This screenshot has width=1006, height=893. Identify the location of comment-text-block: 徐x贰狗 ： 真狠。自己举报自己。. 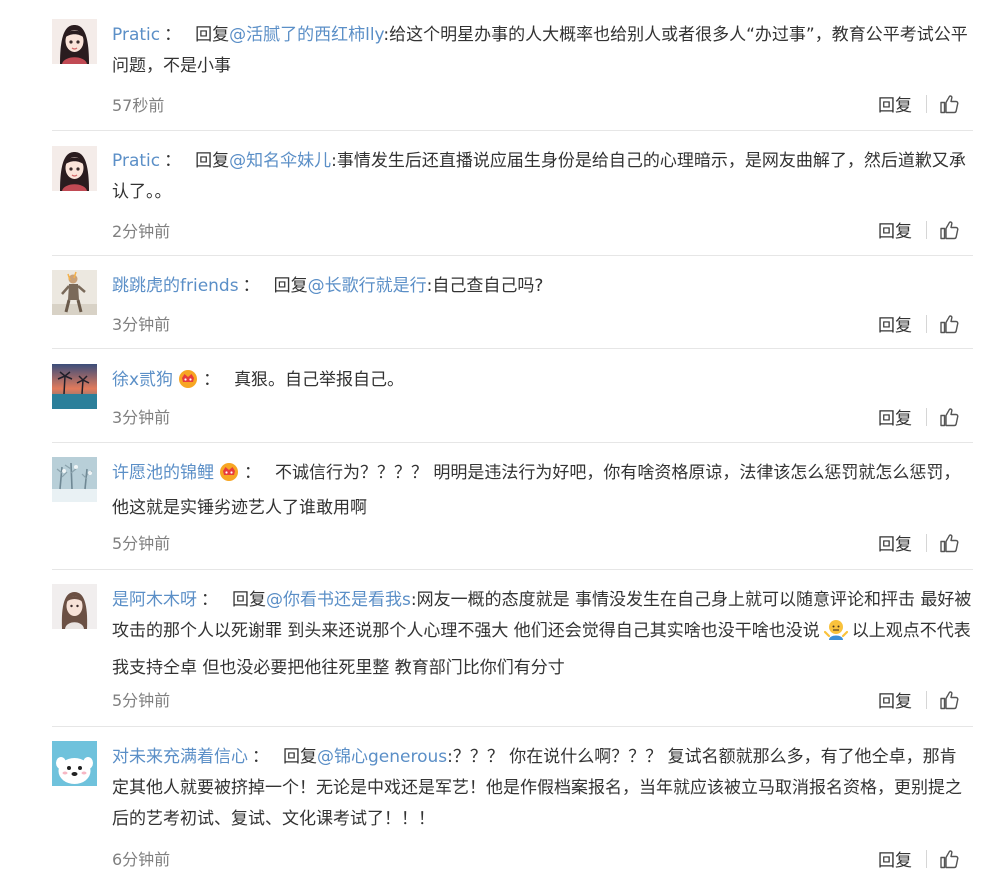
(542, 382).